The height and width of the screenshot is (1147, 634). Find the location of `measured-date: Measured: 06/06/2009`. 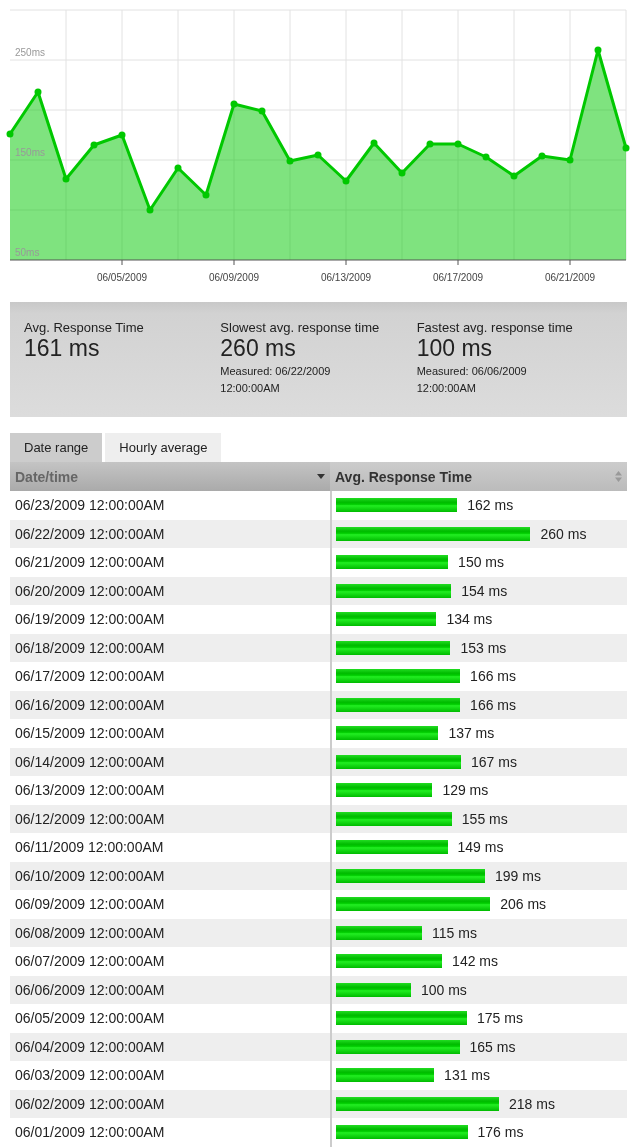

measured-date: Measured: 06/06/2009 is located at coordinates (471, 371).